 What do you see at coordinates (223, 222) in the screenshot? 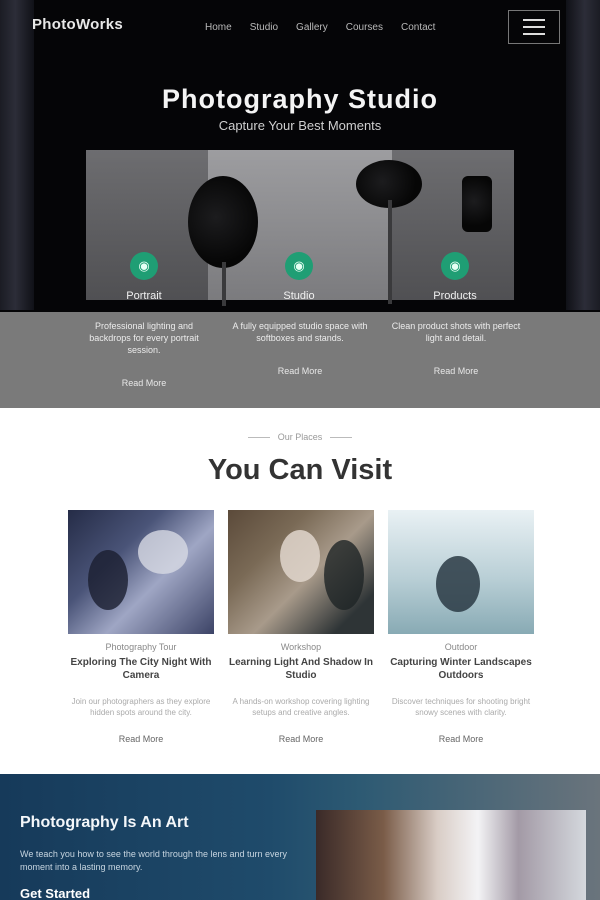
I see `softbox-left` at bounding box center [223, 222].